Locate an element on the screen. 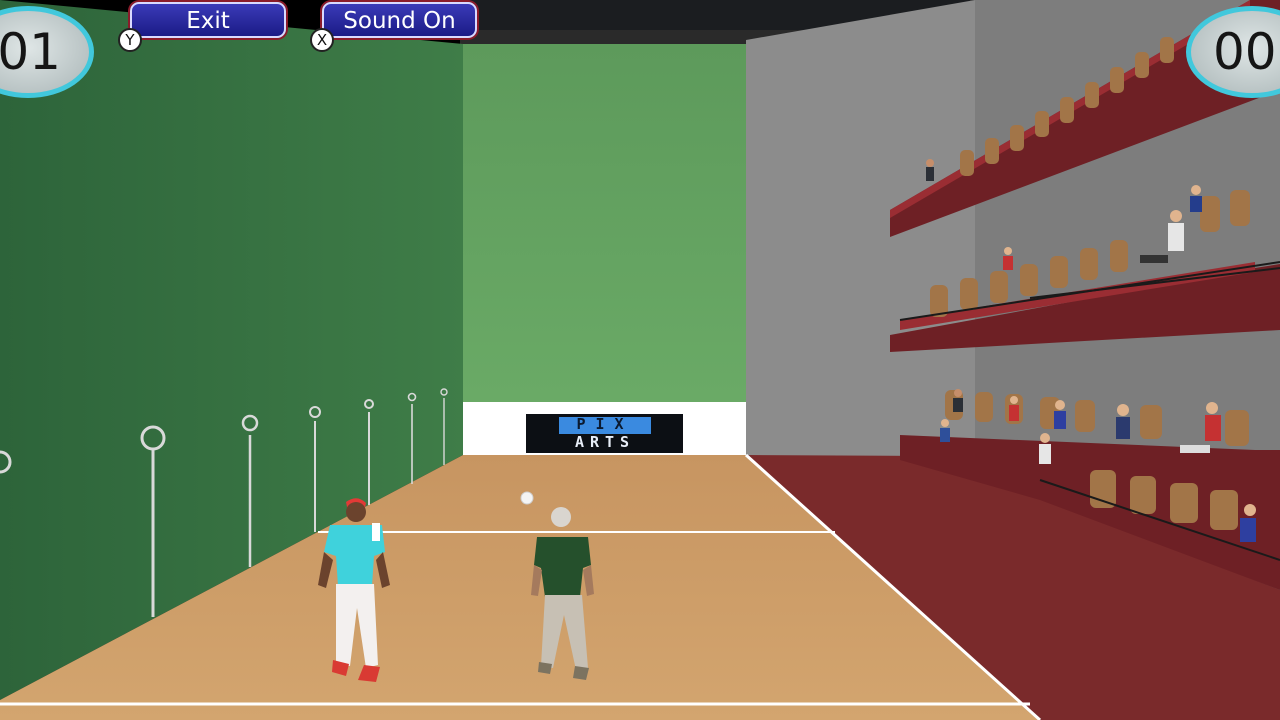 This screenshot has height=720, width=1280. ball is located at coordinates (527, 498).